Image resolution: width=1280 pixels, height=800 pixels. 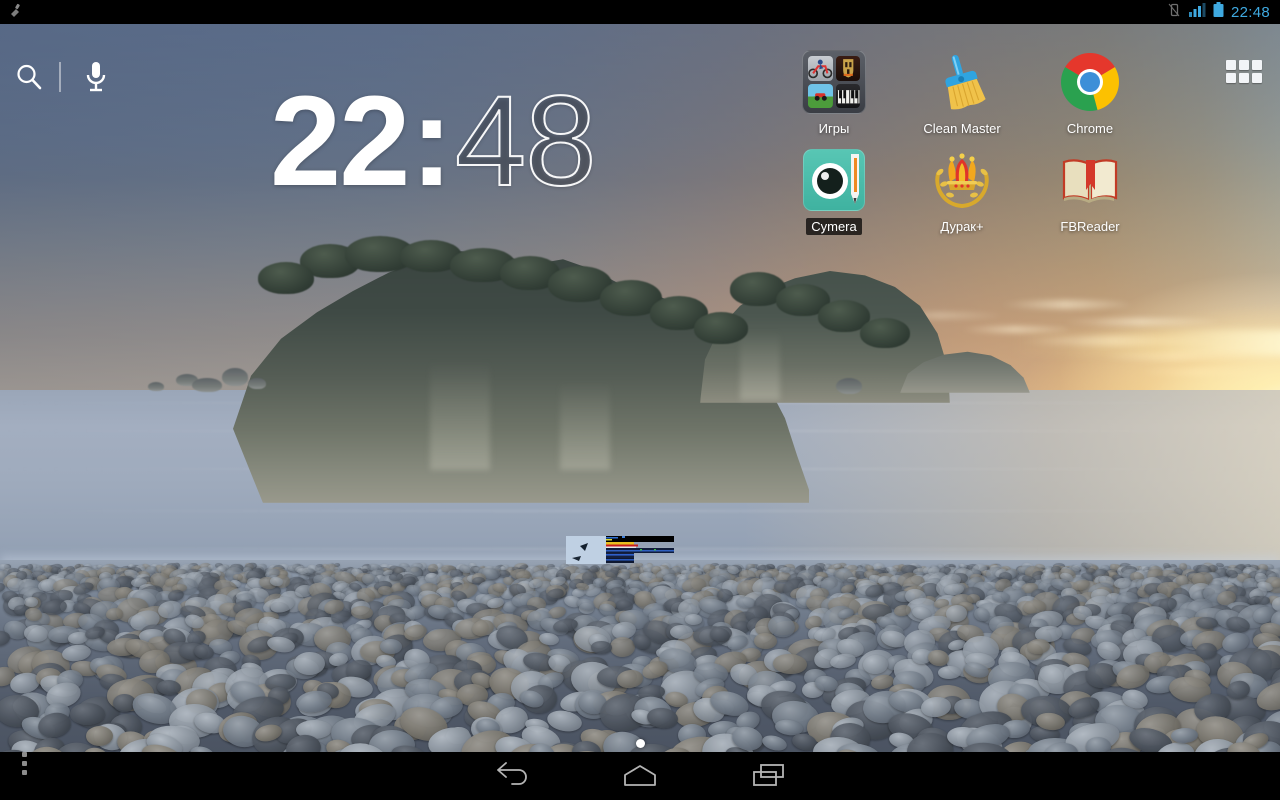 I want to click on navigation-bar, so click(x=640, y=776).